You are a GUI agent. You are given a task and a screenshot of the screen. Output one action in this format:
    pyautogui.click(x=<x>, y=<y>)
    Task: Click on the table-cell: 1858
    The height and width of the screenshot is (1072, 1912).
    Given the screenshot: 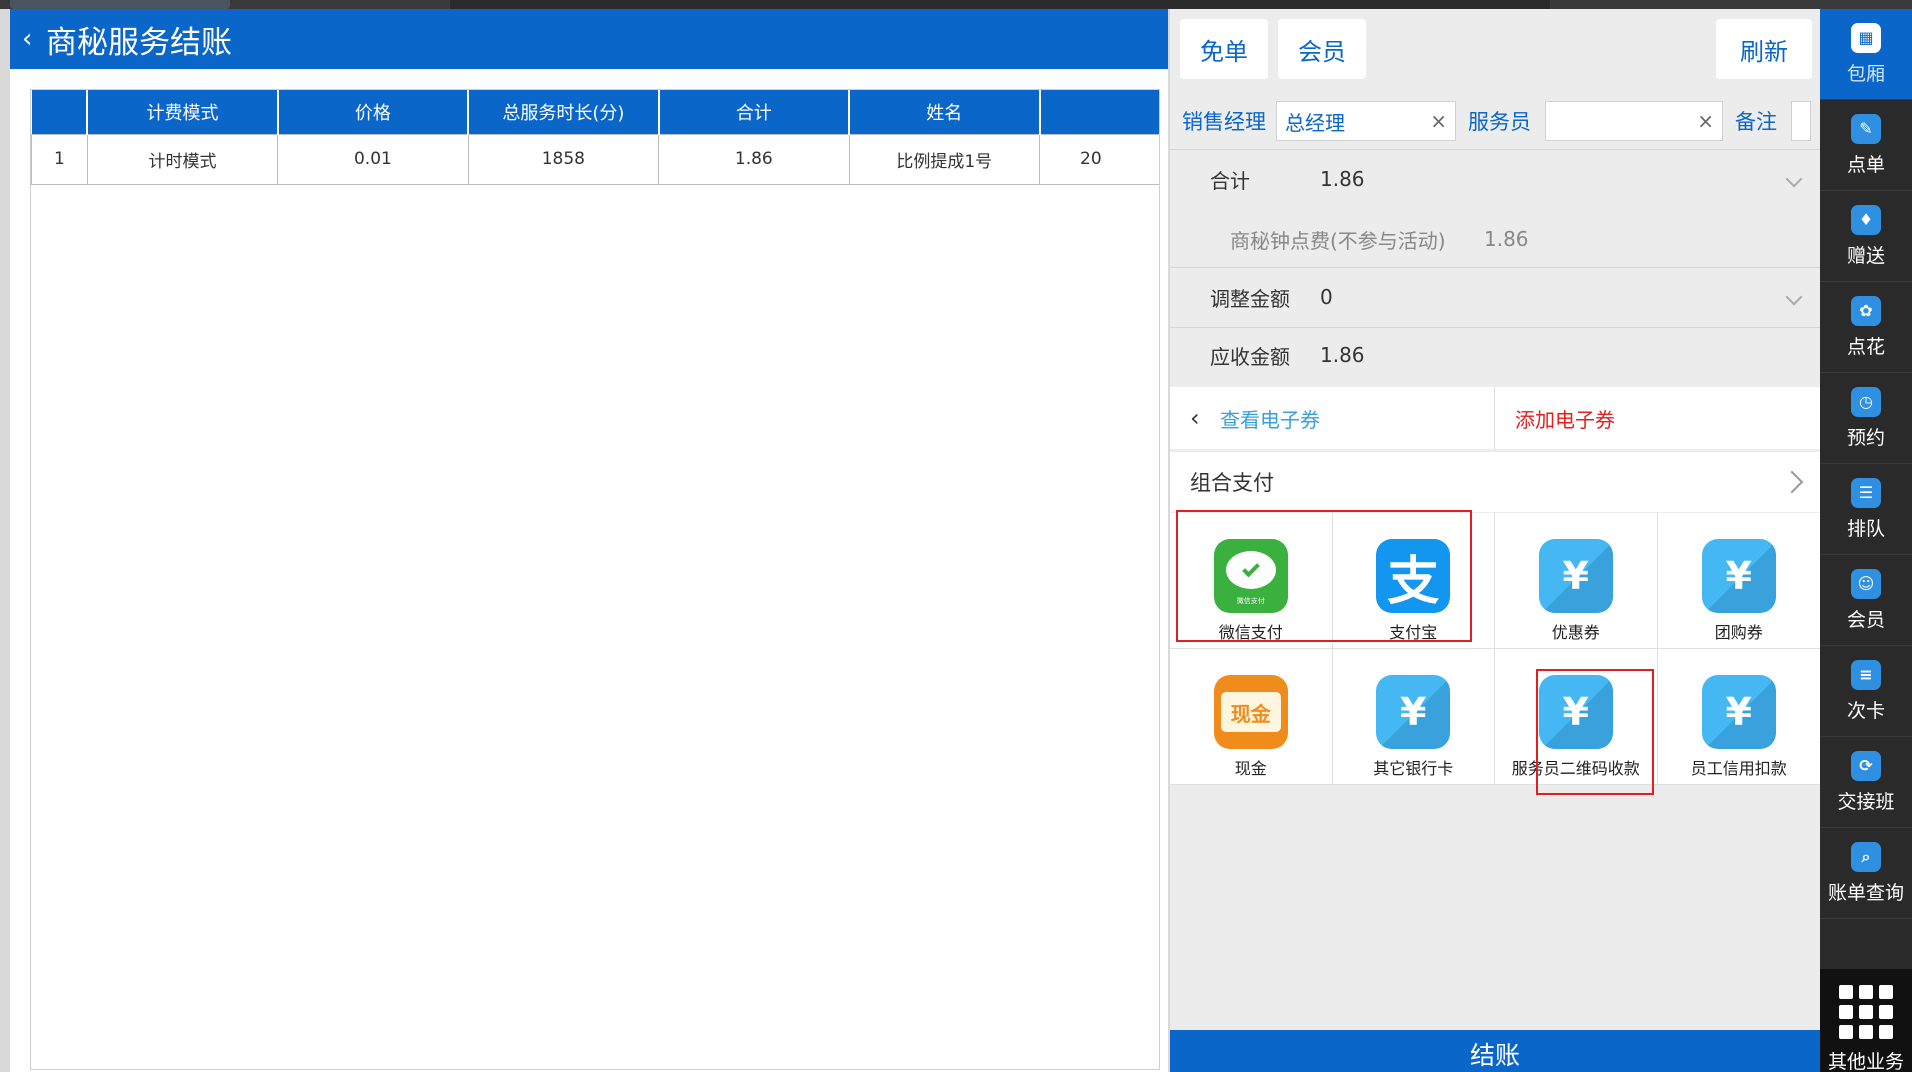 What is the action you would take?
    pyautogui.click(x=563, y=159)
    